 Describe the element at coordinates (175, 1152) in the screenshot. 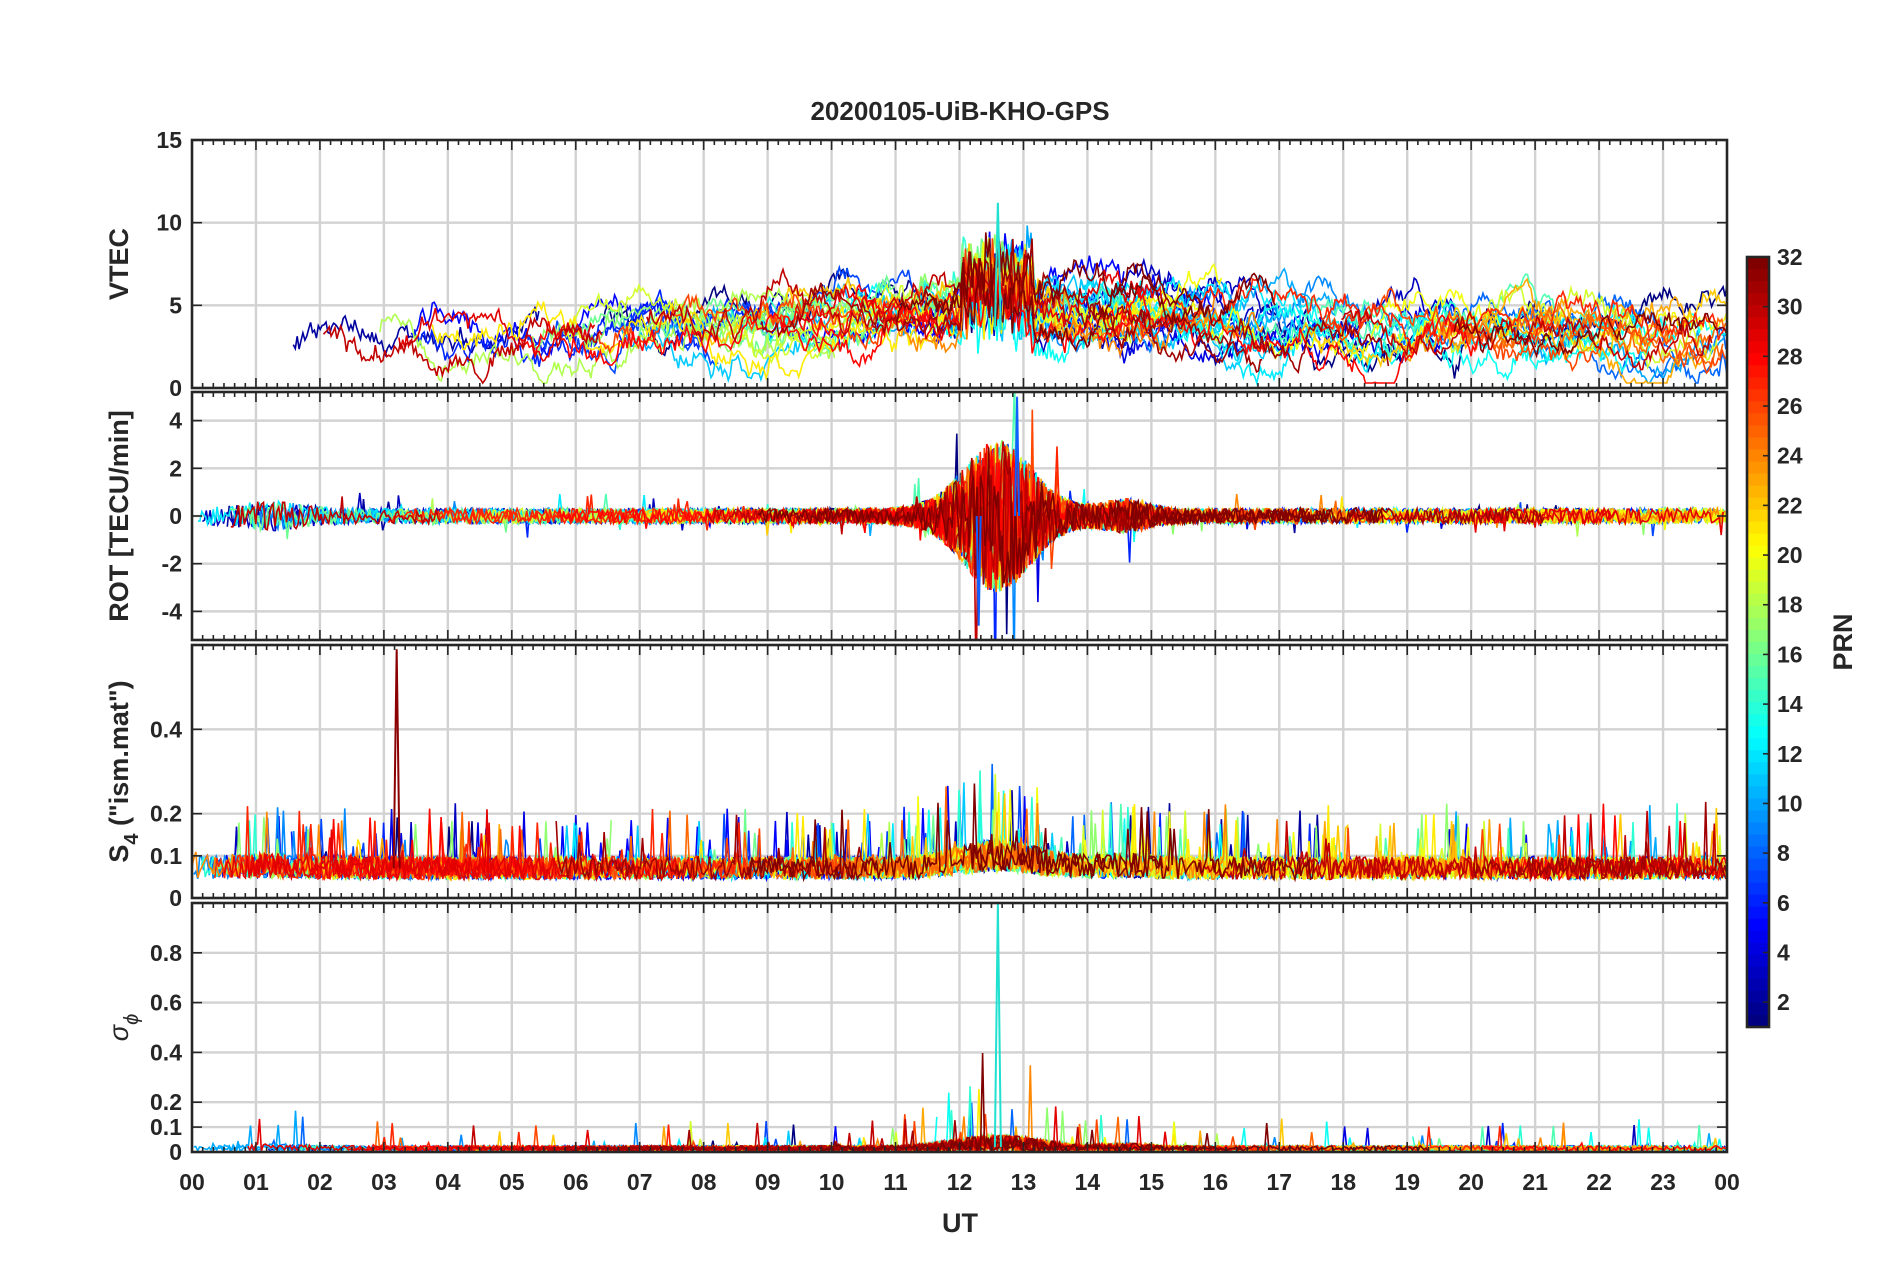

I see `y-tick-label: 0` at that location.